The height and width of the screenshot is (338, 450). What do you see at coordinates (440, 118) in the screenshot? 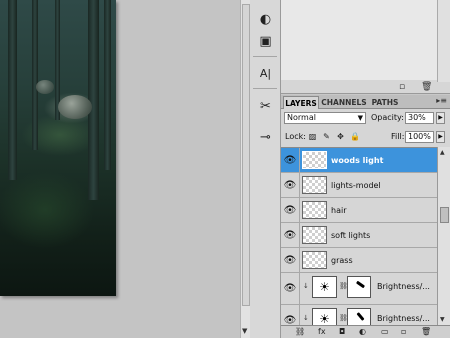
I see `opacity-slider-arrow-icon: ▶` at bounding box center [440, 118].